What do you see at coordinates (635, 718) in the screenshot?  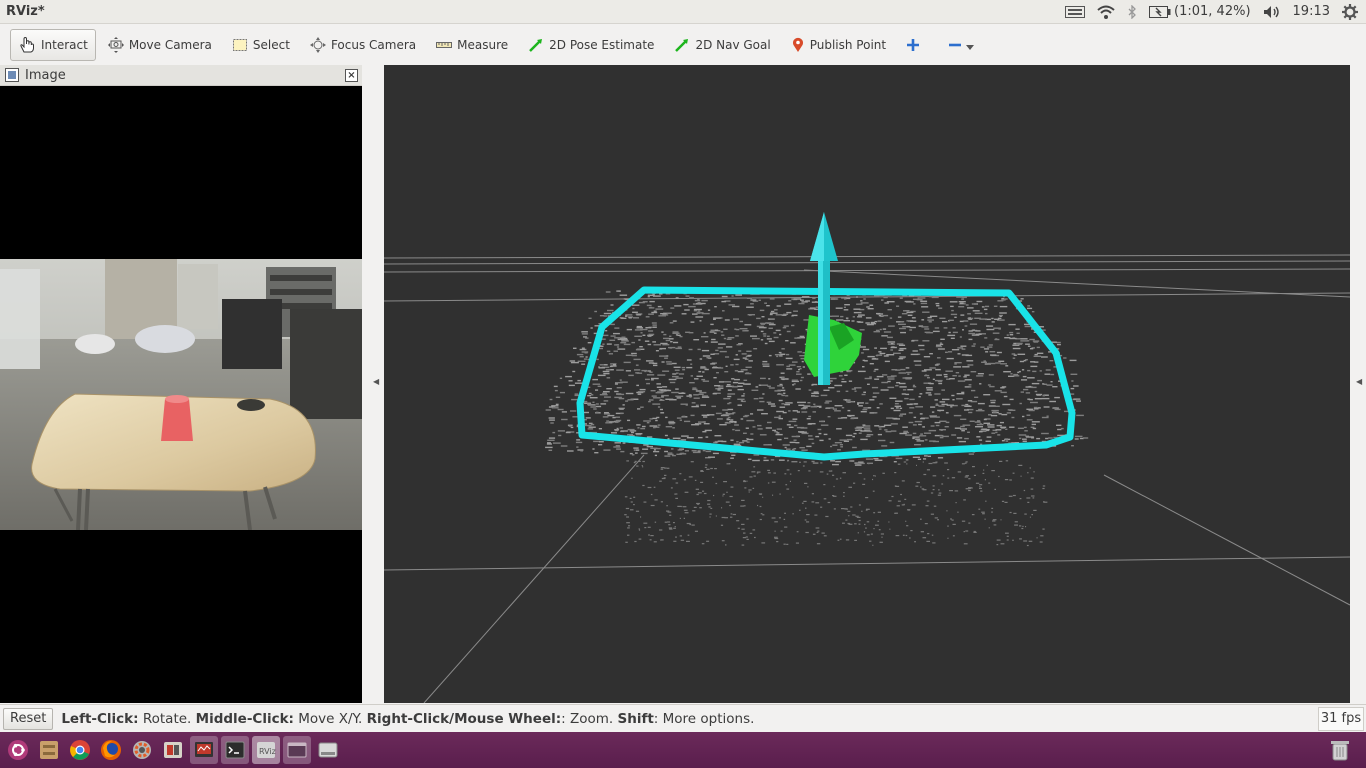 I see `hint-key: Shift` at bounding box center [635, 718].